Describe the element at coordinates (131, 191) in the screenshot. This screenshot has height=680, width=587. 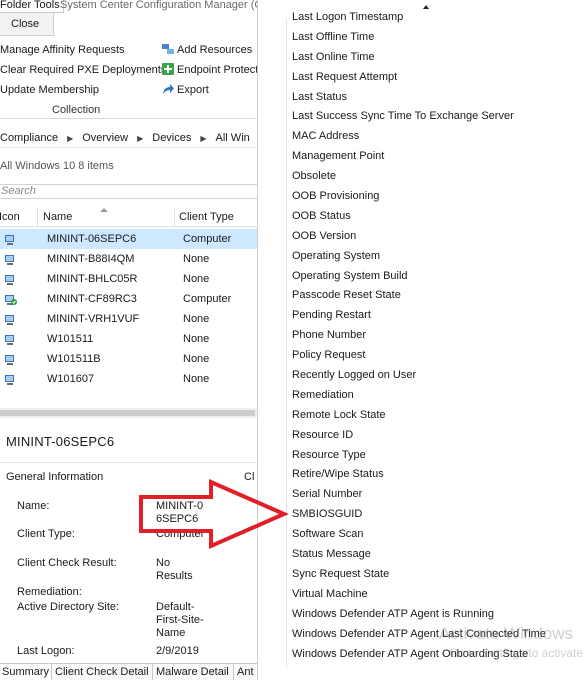
I see `search-input: Search` at that location.